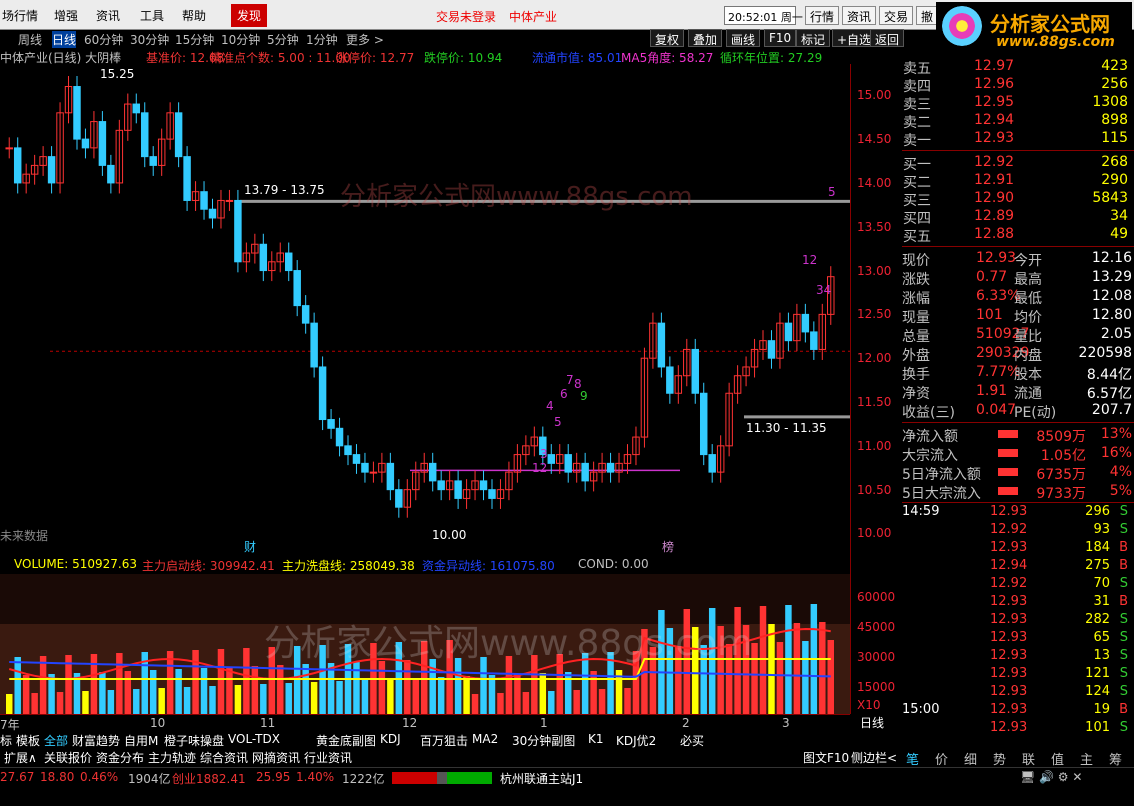 Image resolution: width=1134 pixels, height=806 pixels. I want to click on menu-tools: 工具, so click(152, 15).